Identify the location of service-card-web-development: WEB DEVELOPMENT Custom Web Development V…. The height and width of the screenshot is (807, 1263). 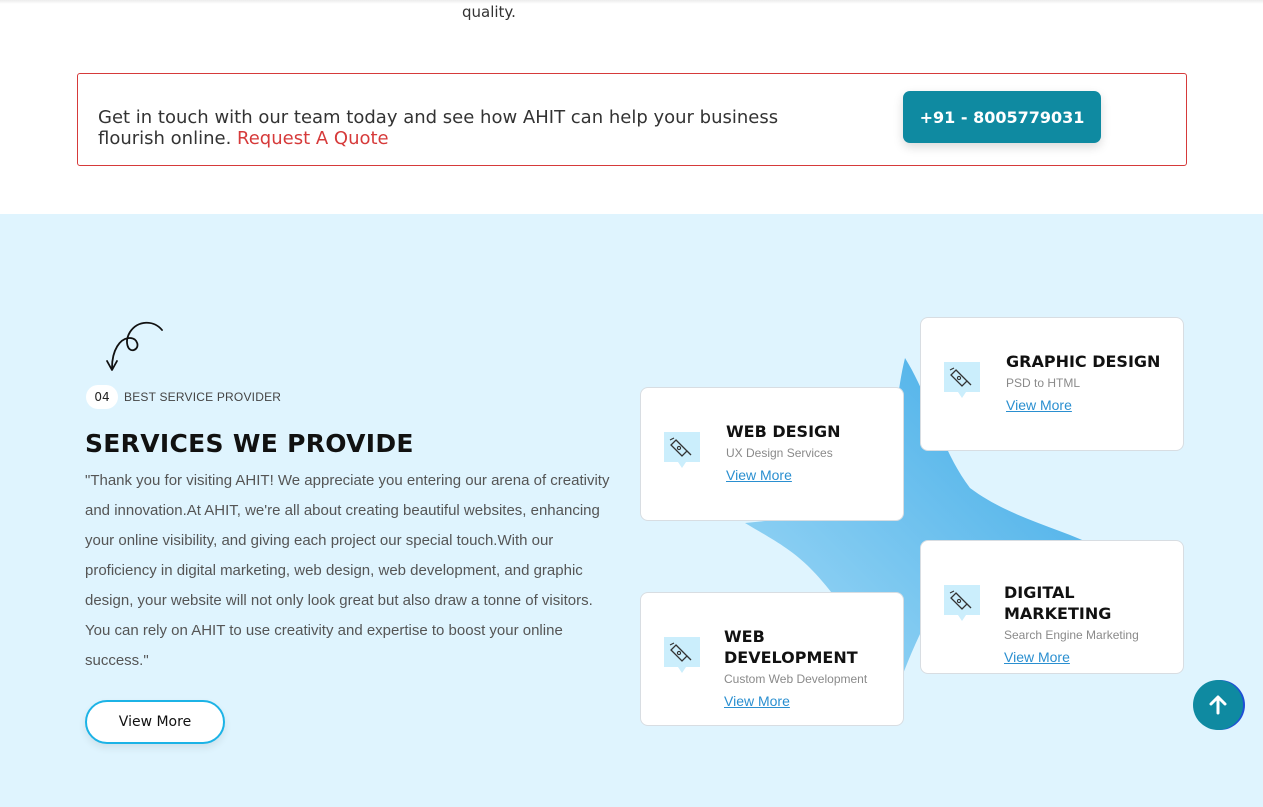
(772, 659).